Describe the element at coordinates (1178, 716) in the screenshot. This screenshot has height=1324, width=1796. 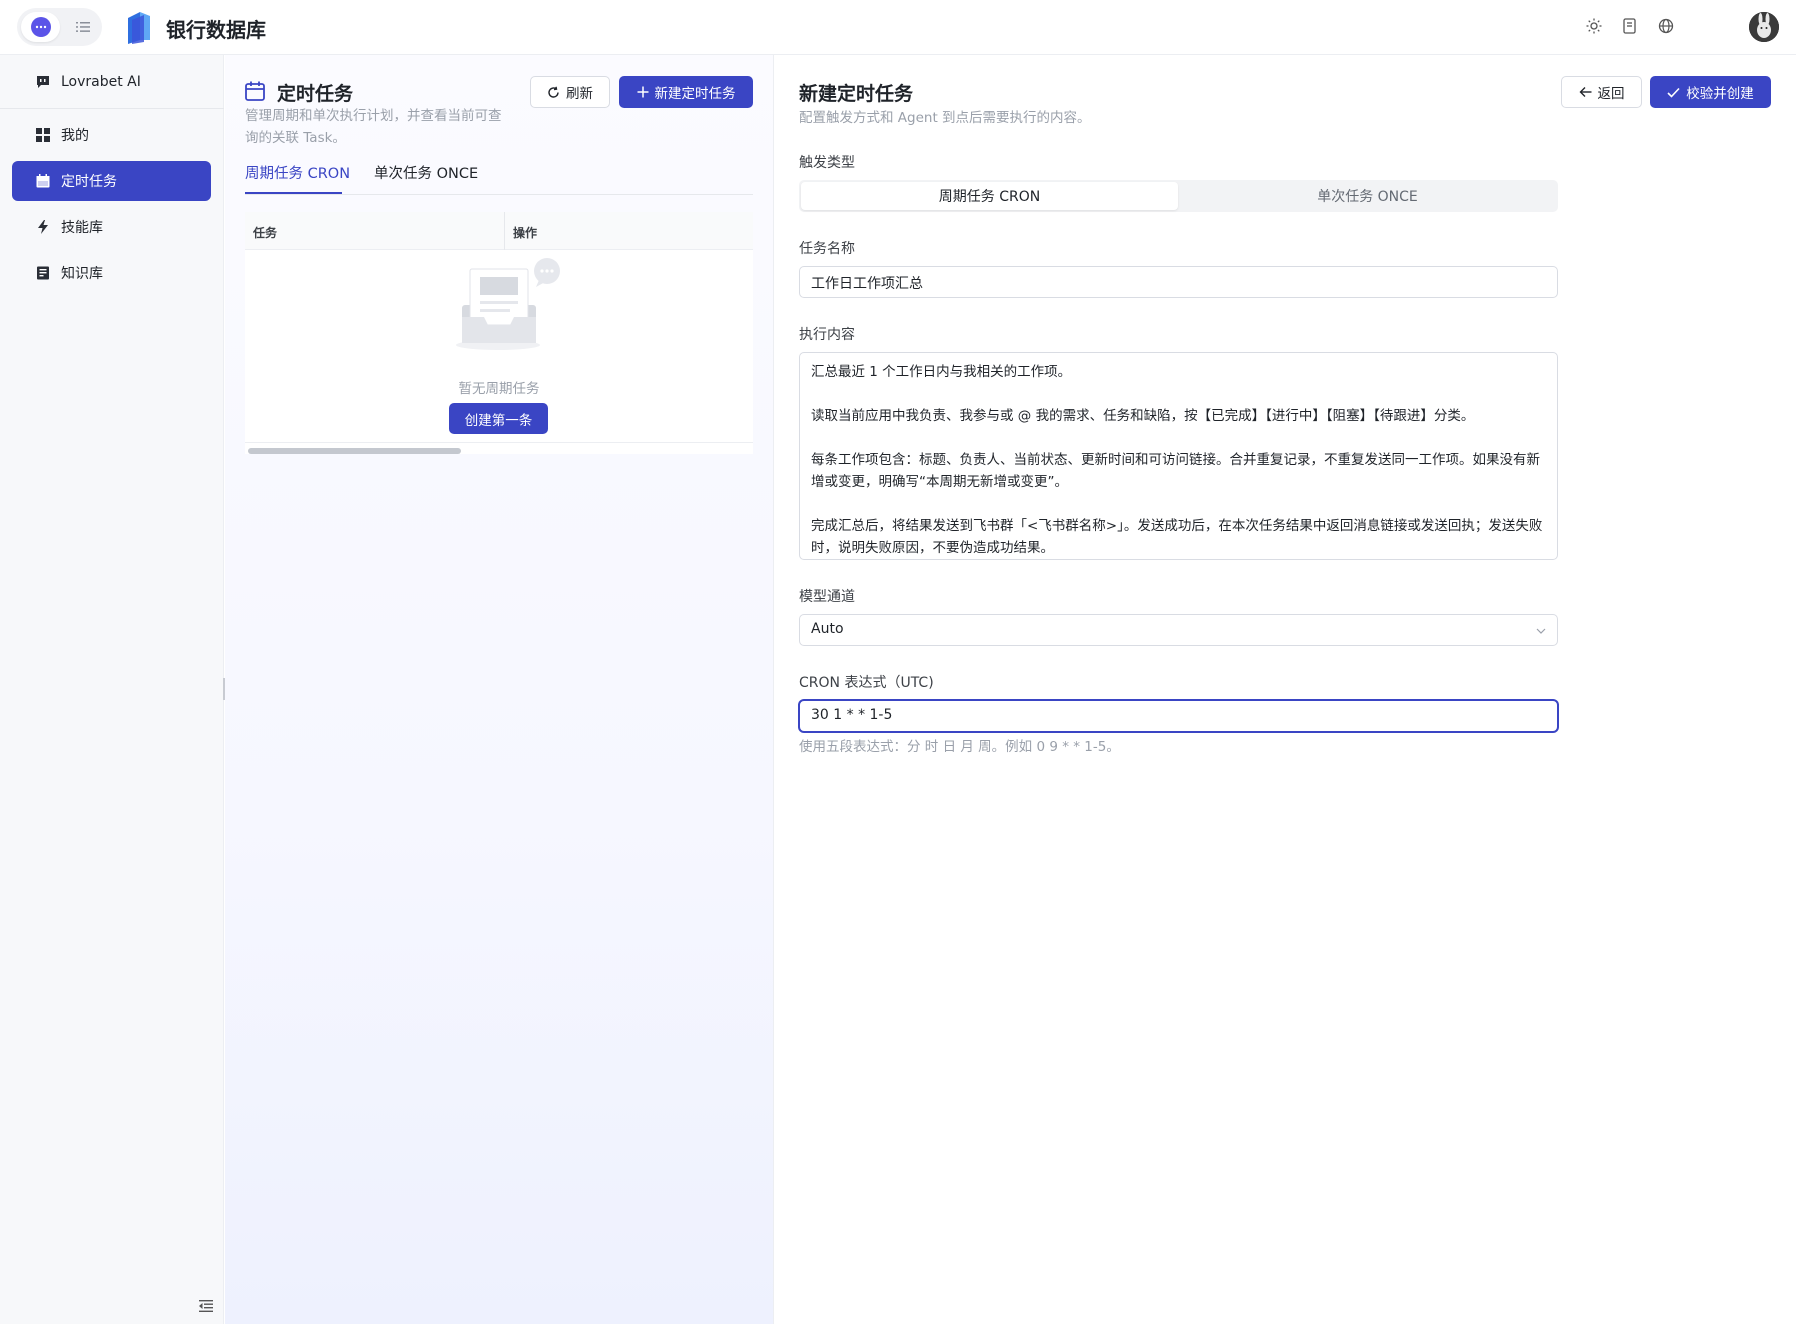
I see `cron-input: 30 1 * * 1-5` at that location.